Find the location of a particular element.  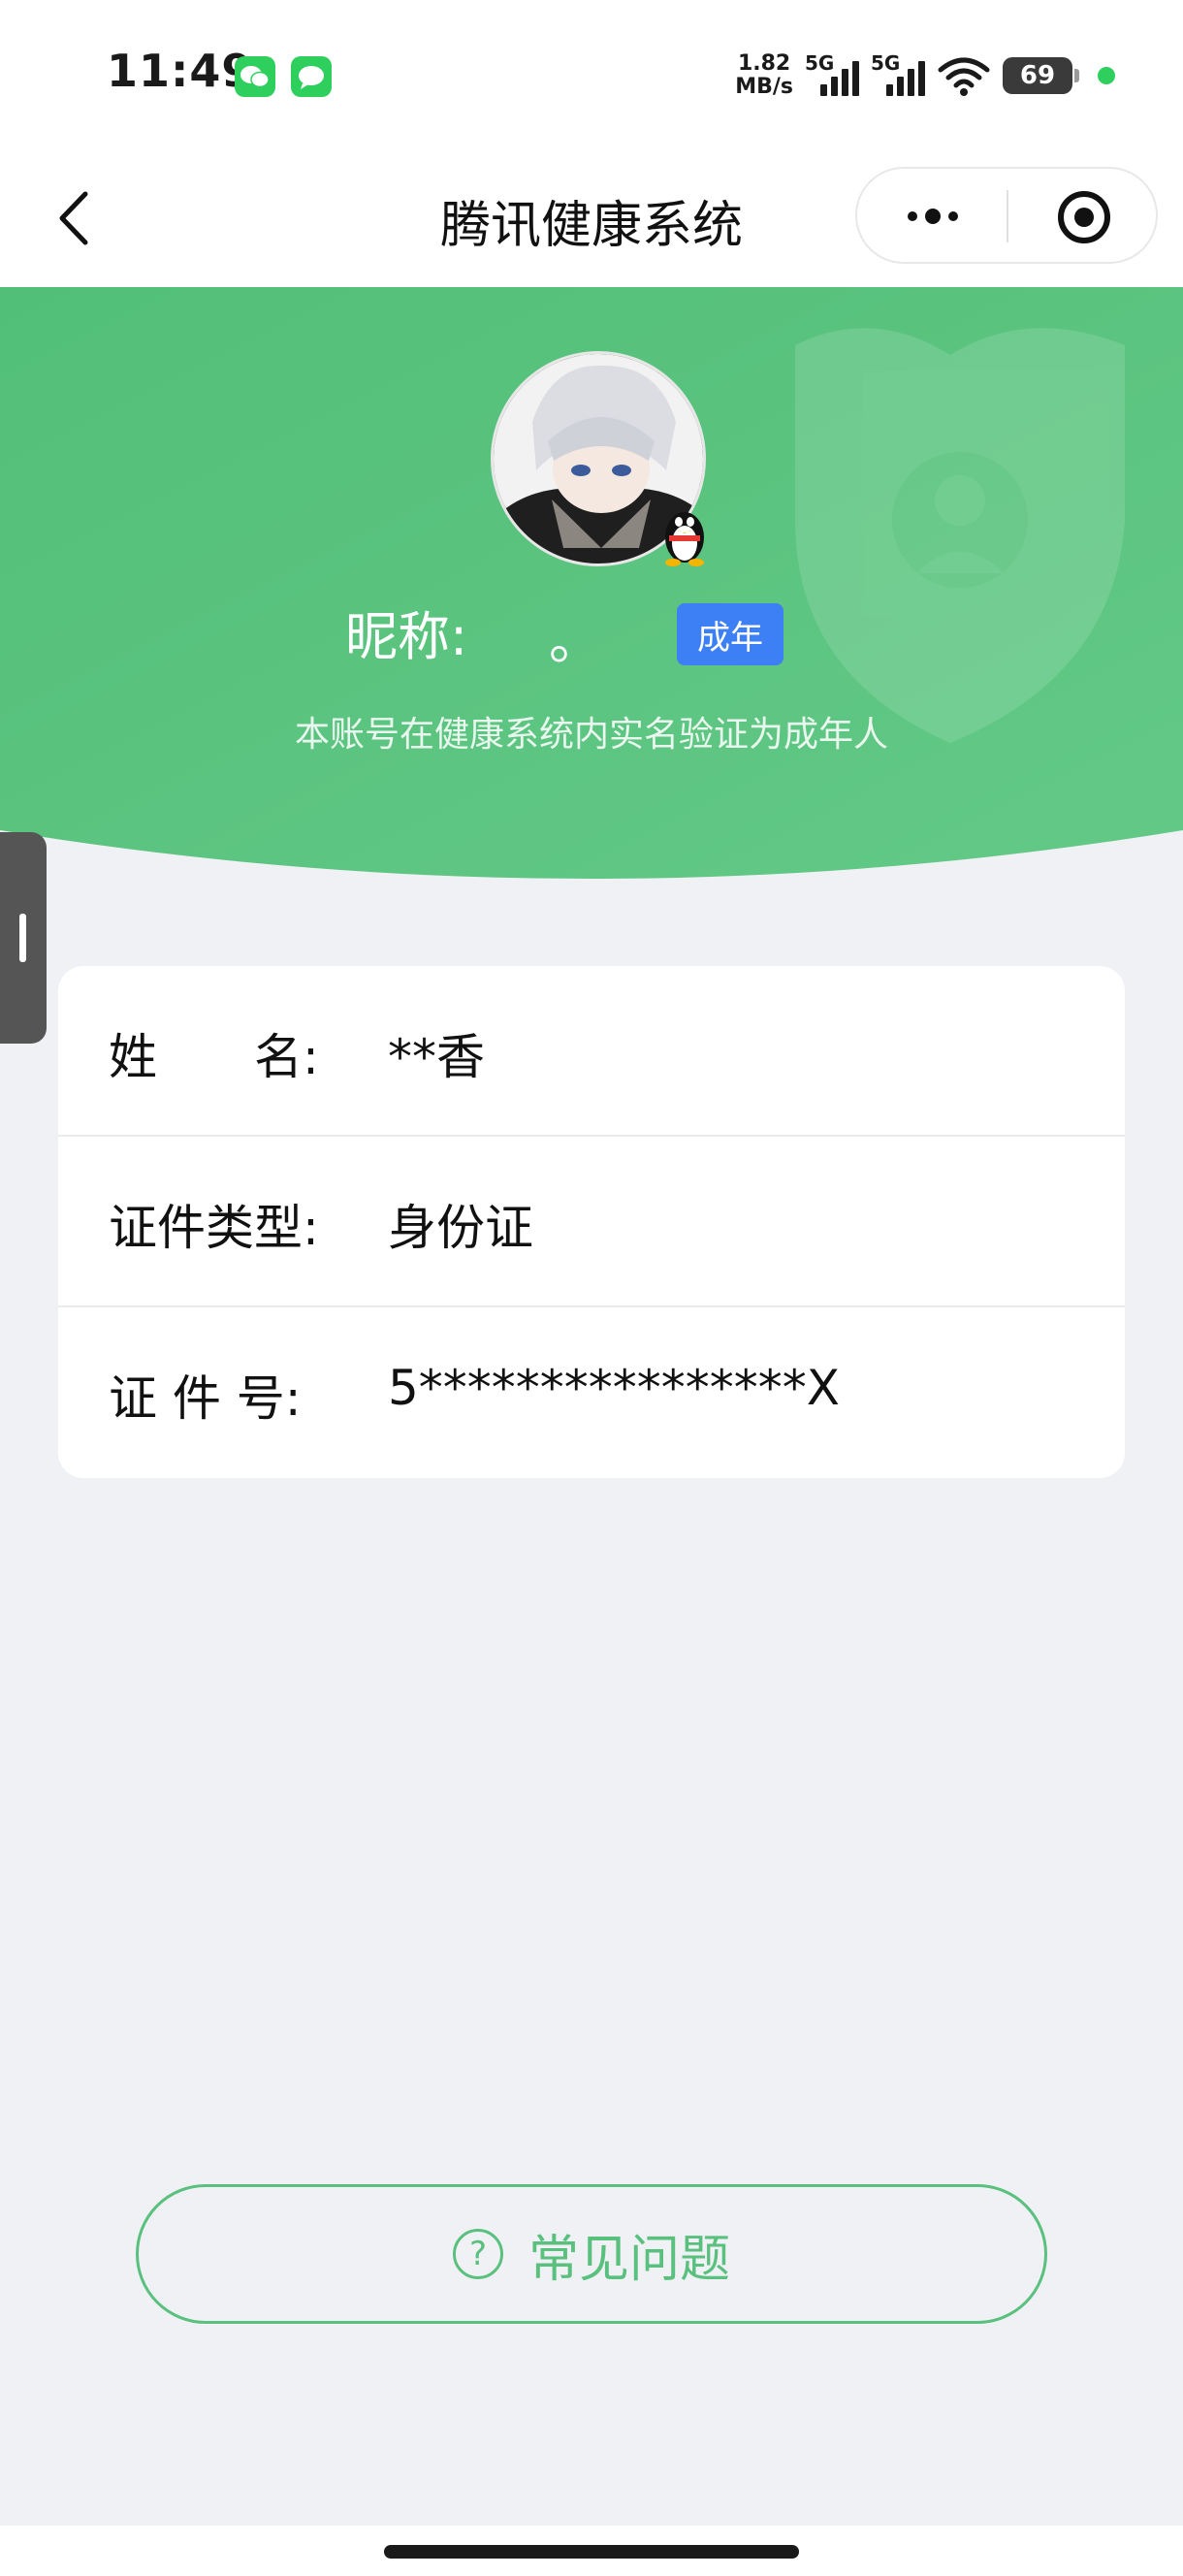

faq-button: ? 常见问题 is located at coordinates (591, 2254).